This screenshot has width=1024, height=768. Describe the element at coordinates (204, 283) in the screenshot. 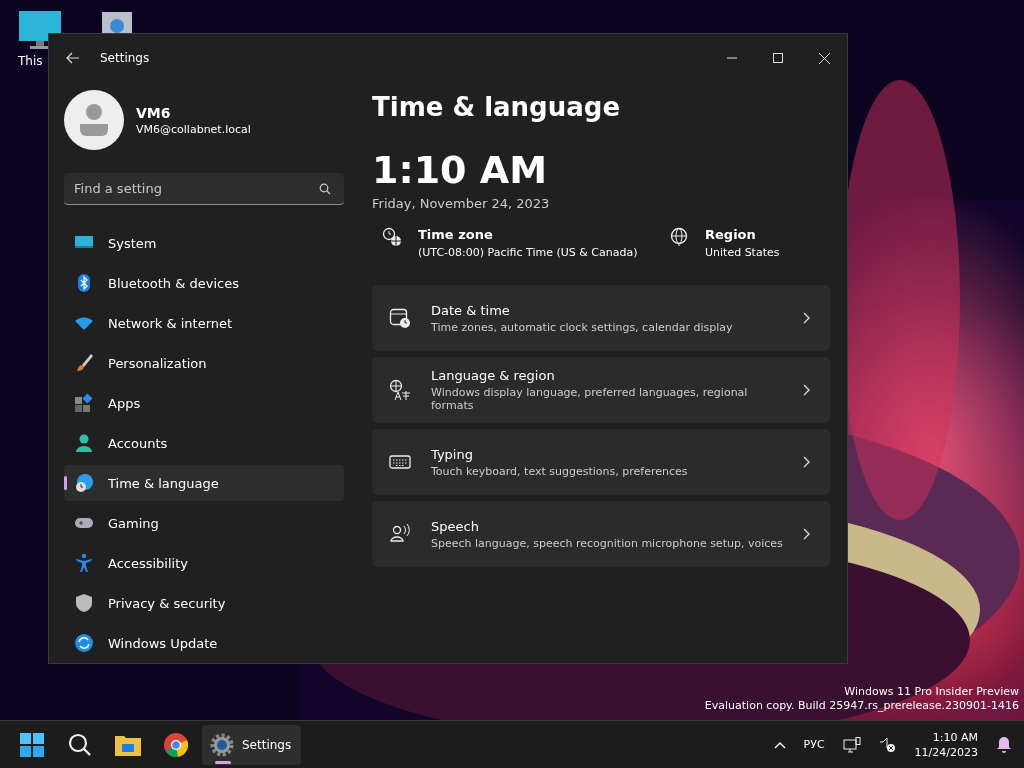

I see `sidebar-item: Bluetooth & devices` at that location.